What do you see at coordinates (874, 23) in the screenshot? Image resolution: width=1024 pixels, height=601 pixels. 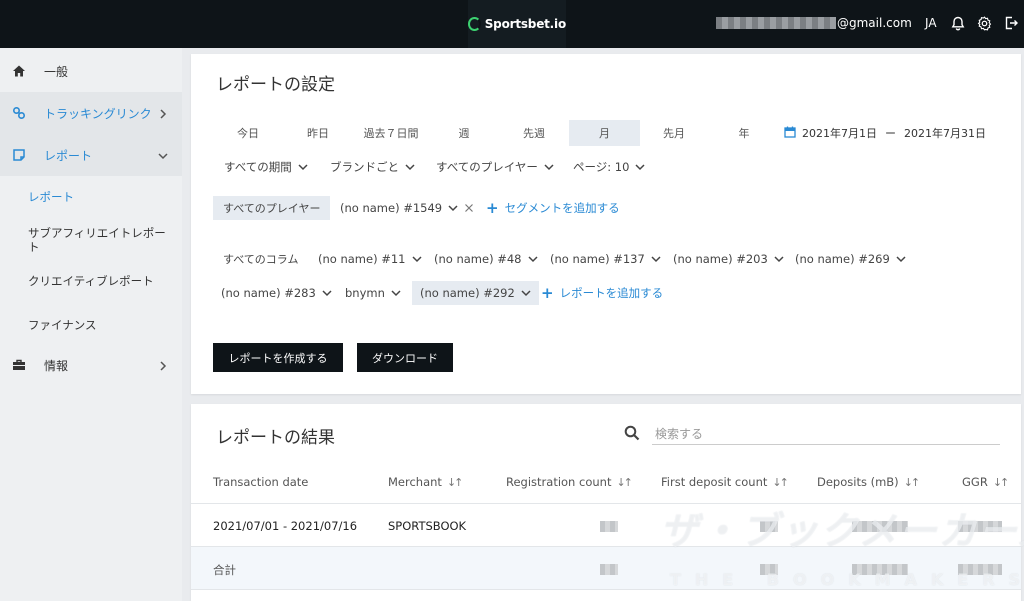 I see `user-email: @gmail.com` at bounding box center [874, 23].